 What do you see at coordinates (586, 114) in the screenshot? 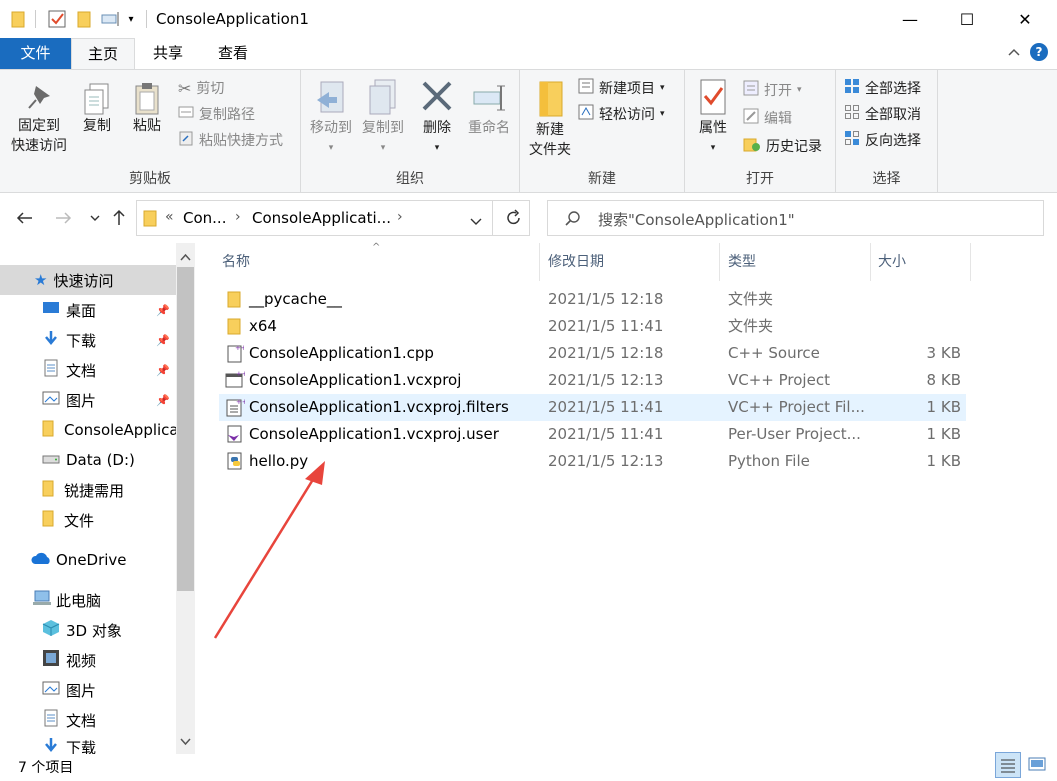
I see `easy-access-icon` at bounding box center [586, 114].